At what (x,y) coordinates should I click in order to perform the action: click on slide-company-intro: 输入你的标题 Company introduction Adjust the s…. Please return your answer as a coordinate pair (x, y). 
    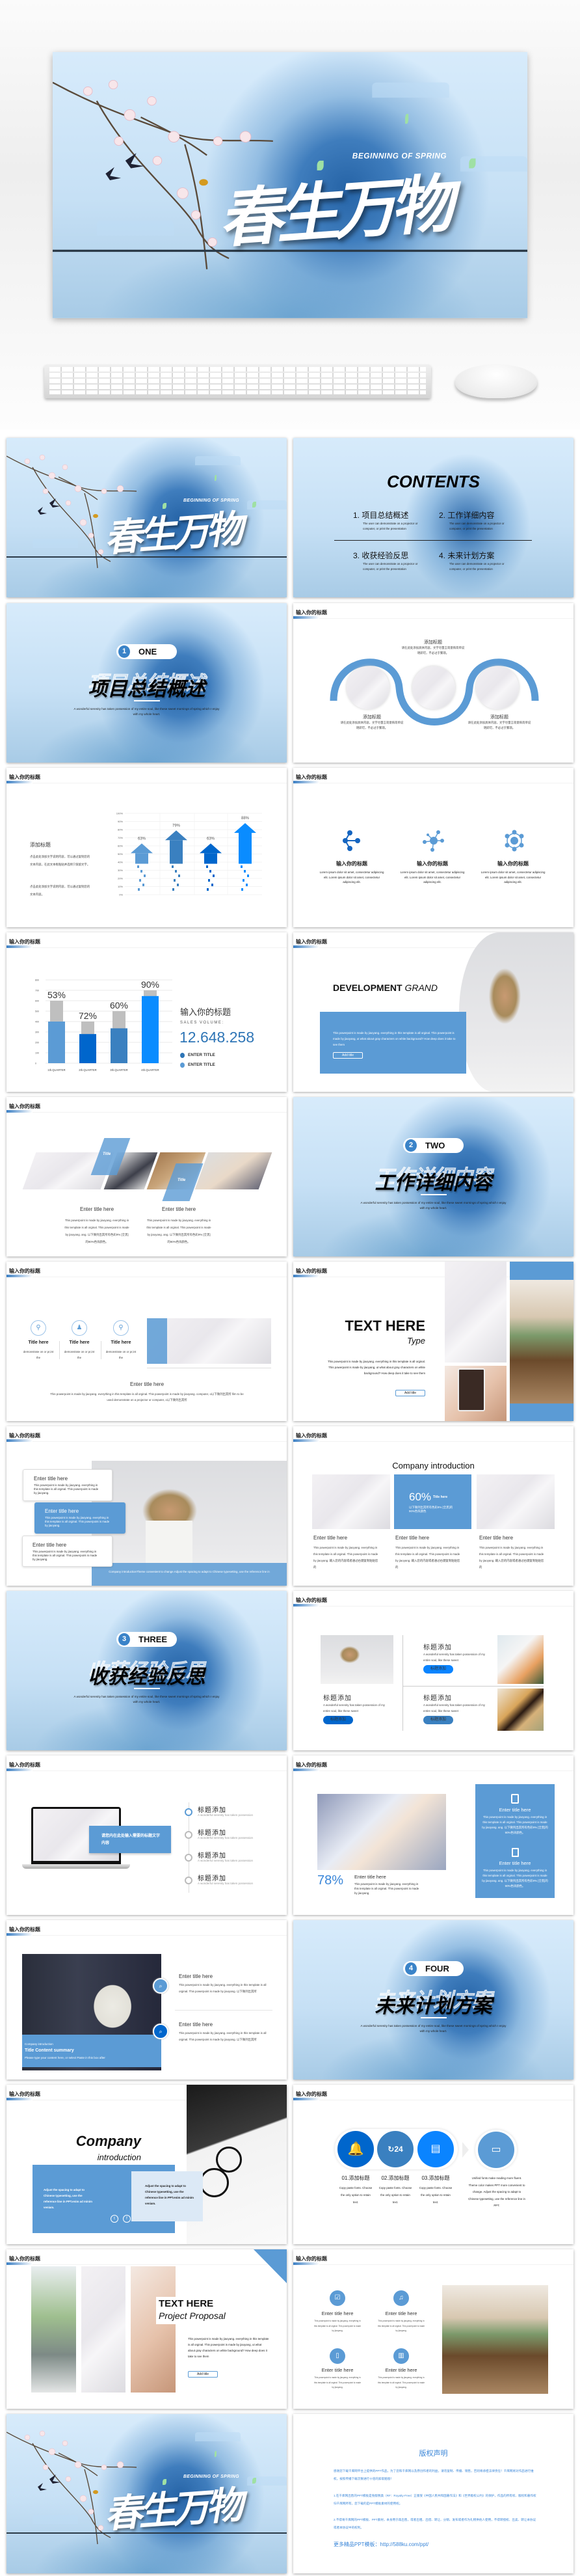
    Looking at the image, I should click on (147, 2164).